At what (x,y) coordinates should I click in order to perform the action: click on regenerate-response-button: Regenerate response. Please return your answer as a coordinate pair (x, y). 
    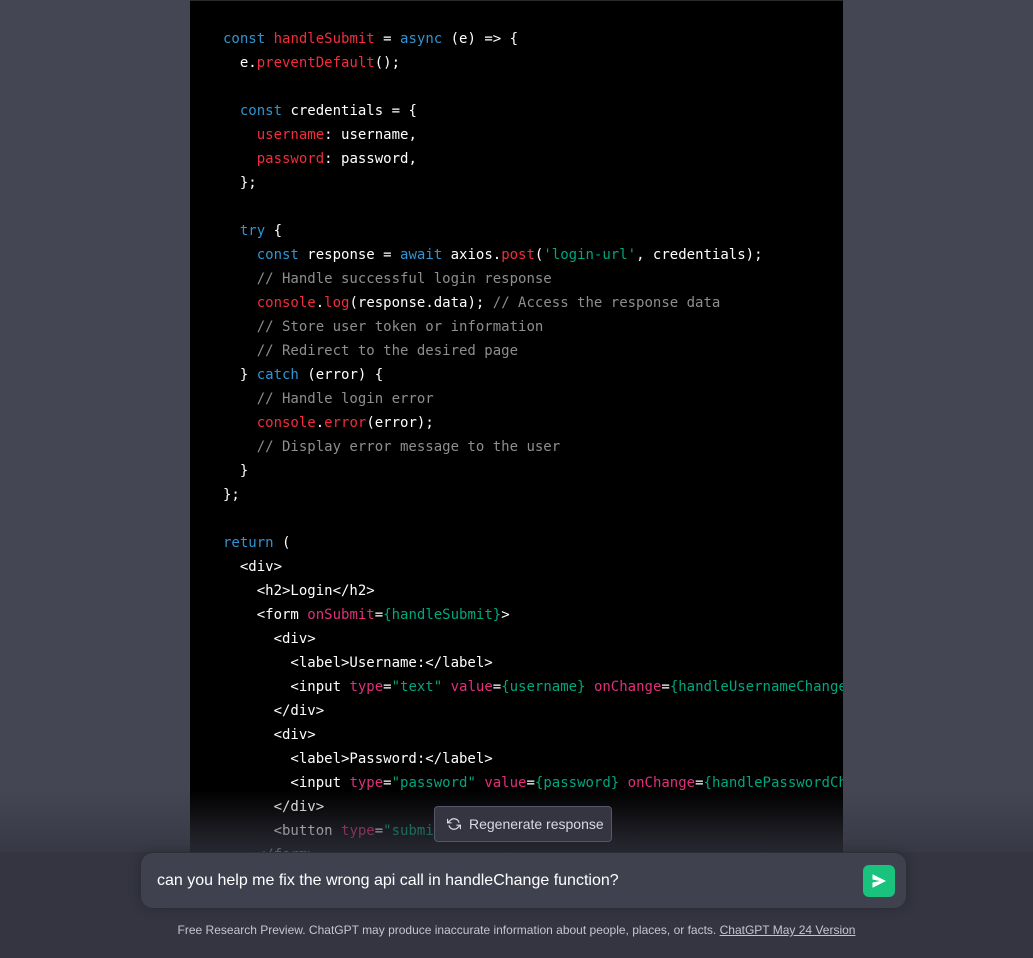
    Looking at the image, I should click on (523, 824).